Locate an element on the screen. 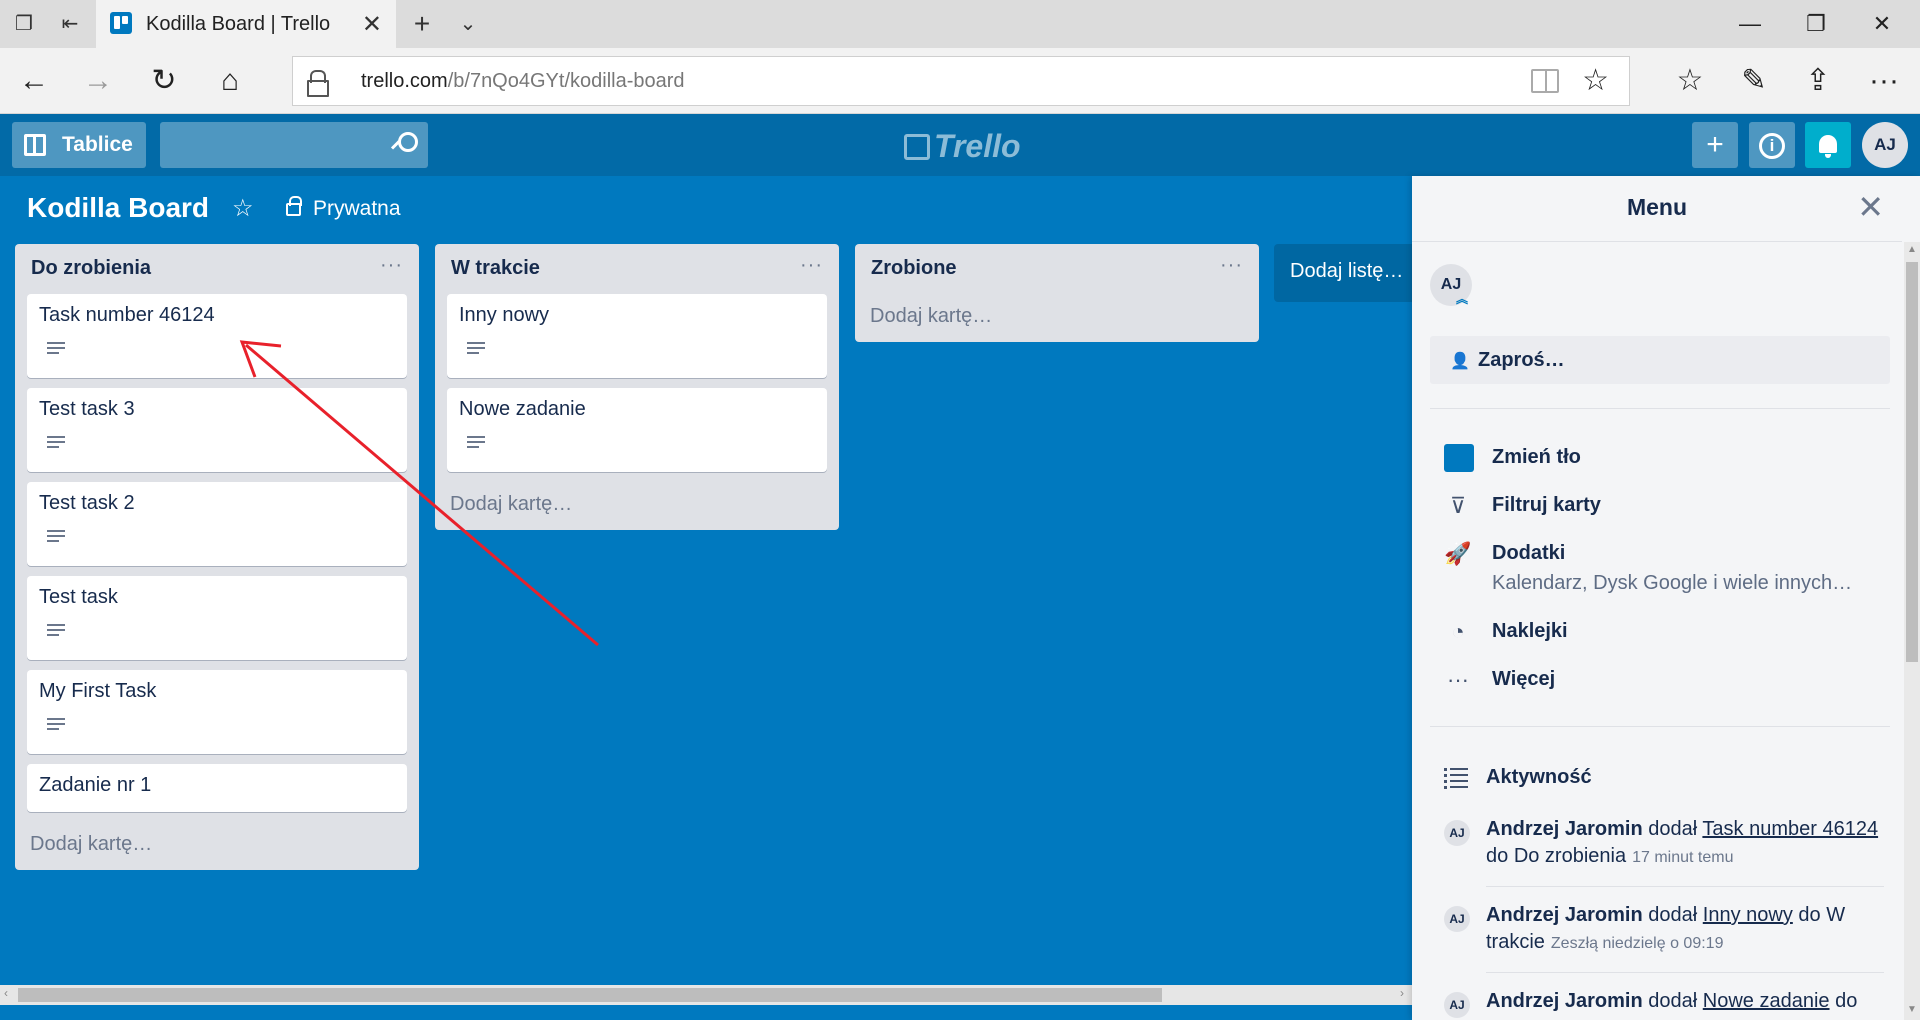 The image size is (1920, 1020). divider is located at coordinates (1685, 972).